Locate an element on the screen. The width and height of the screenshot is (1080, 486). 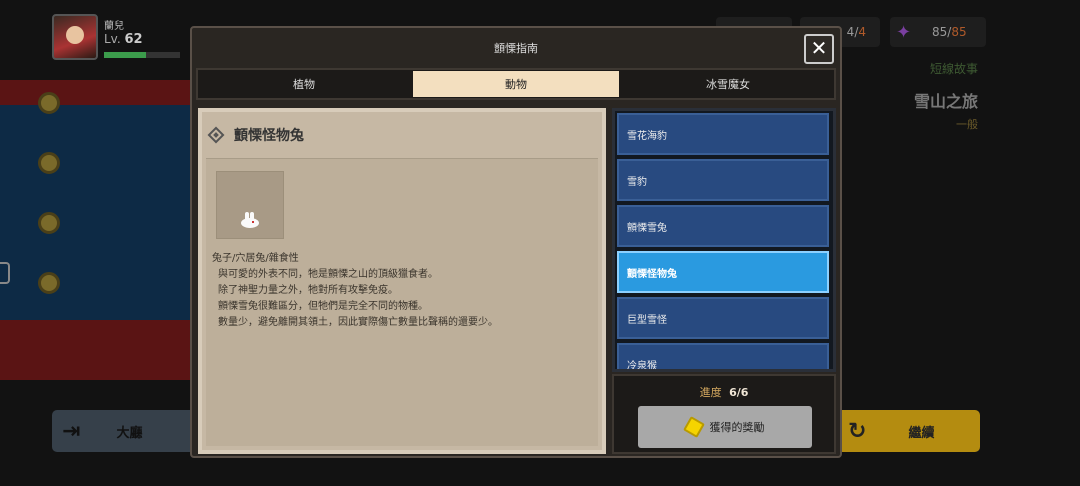
continue-label: 繼續 is located at coordinates (921, 433).